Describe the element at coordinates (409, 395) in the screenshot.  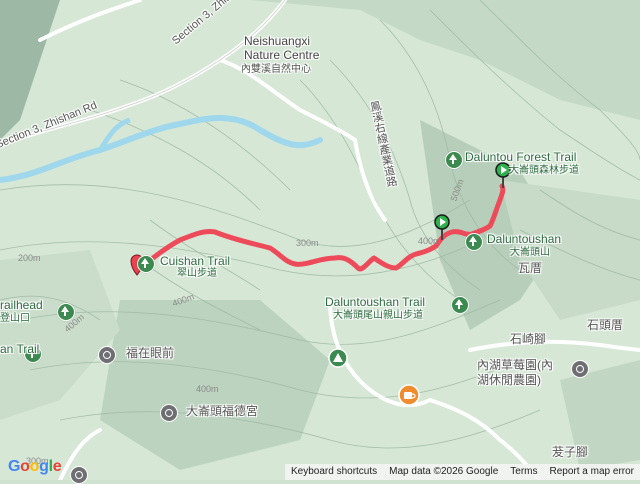
I see `cafe-icon` at that location.